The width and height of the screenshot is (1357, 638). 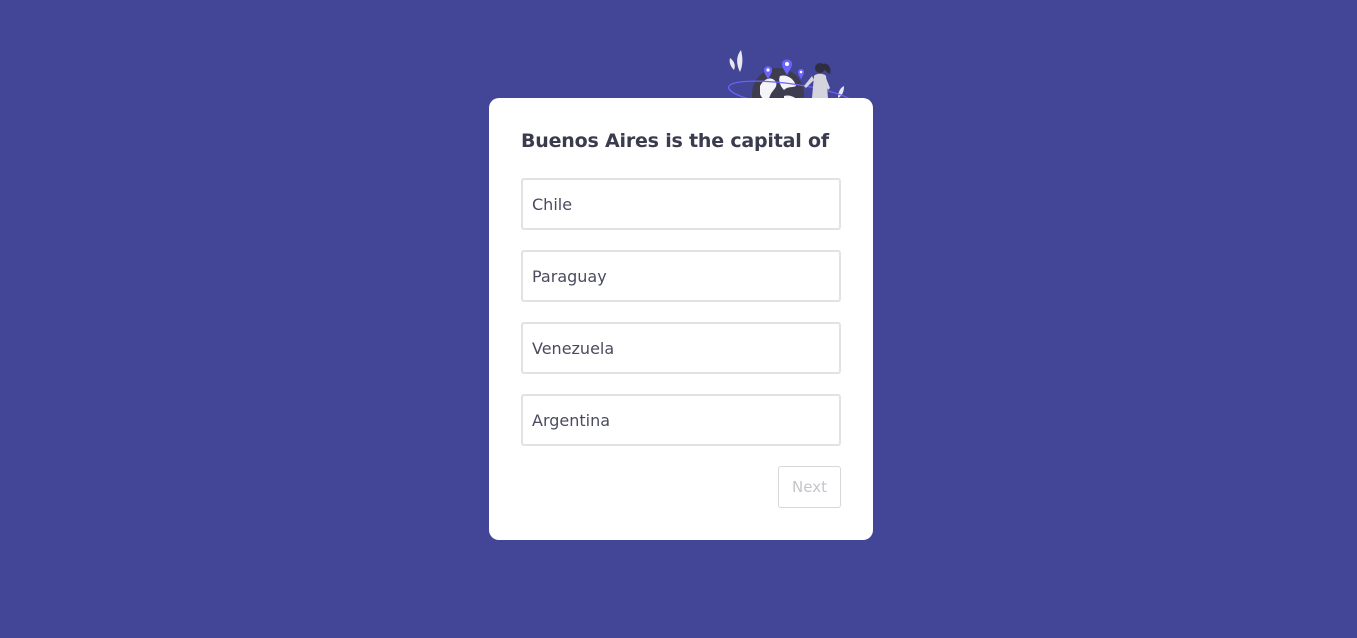 I want to click on answer-options: Chile Paraguay Venezuela Argentina, so click(x=681, y=322).